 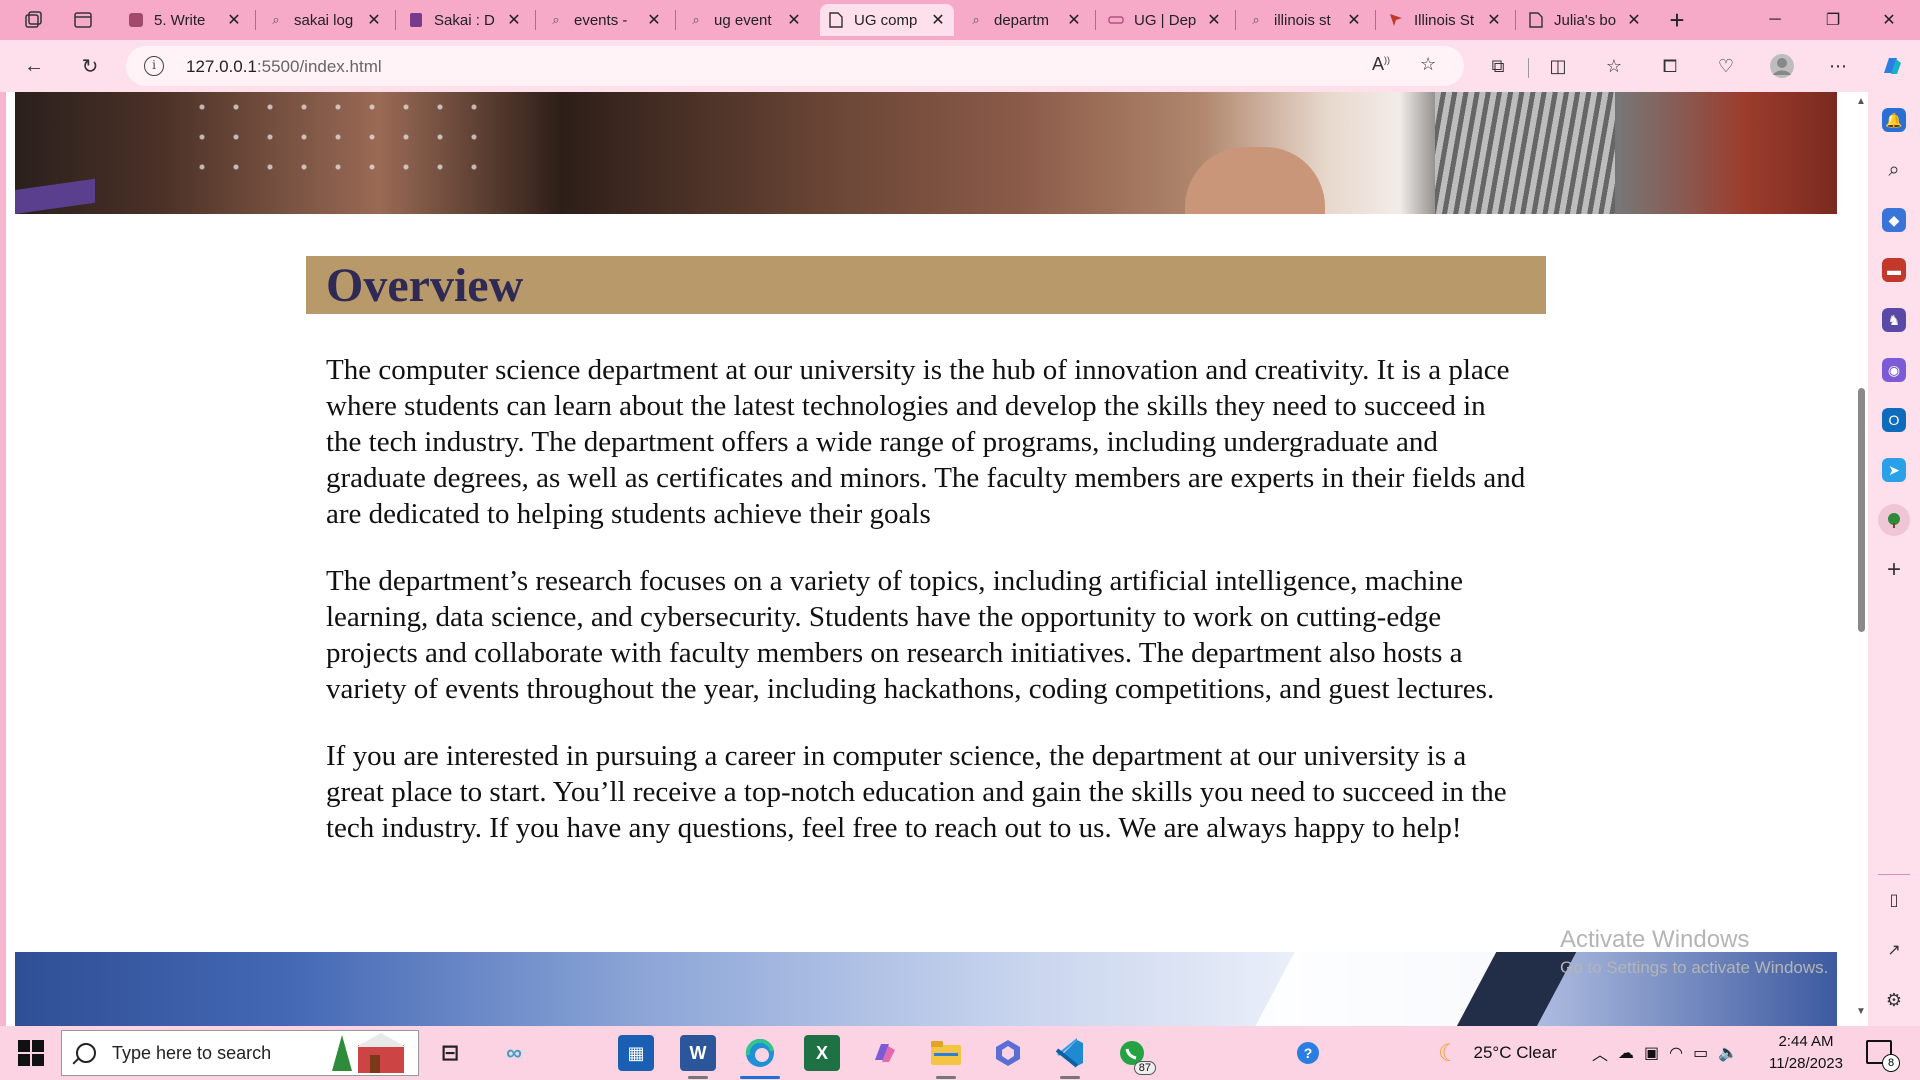 I want to click on tree-app-icon, so click(x=1894, y=520).